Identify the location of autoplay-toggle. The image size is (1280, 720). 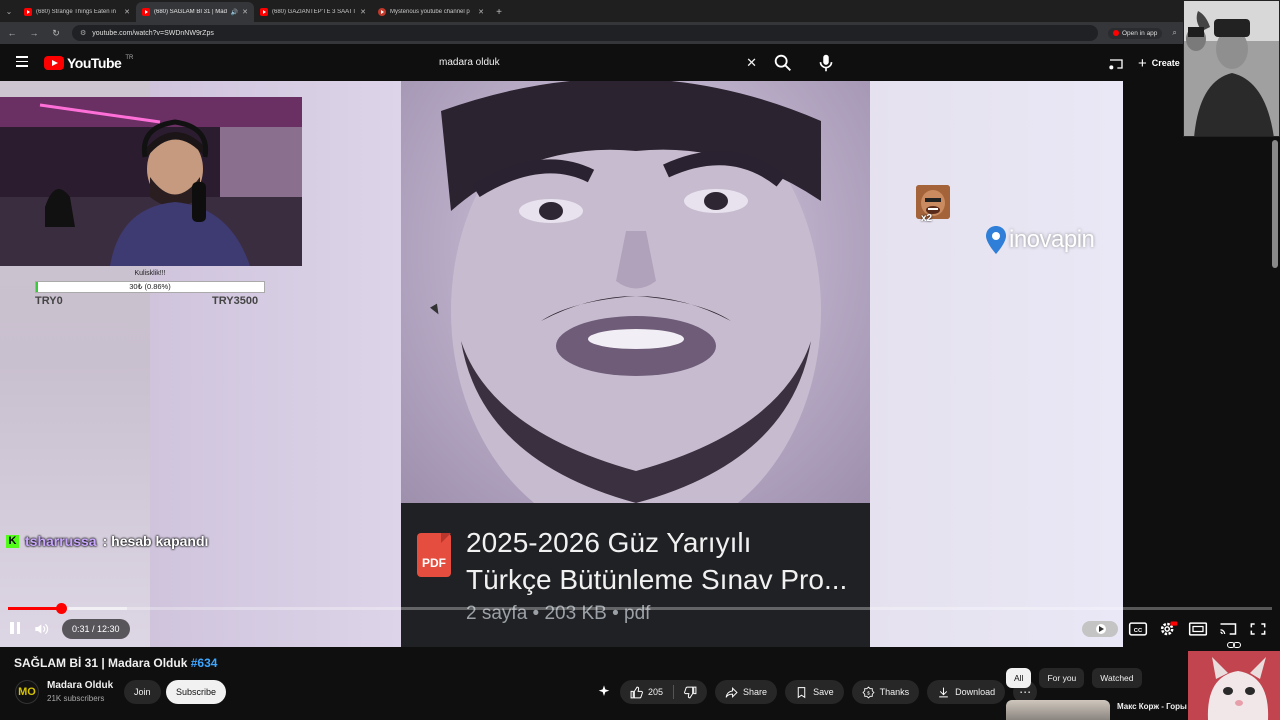
(1100, 629).